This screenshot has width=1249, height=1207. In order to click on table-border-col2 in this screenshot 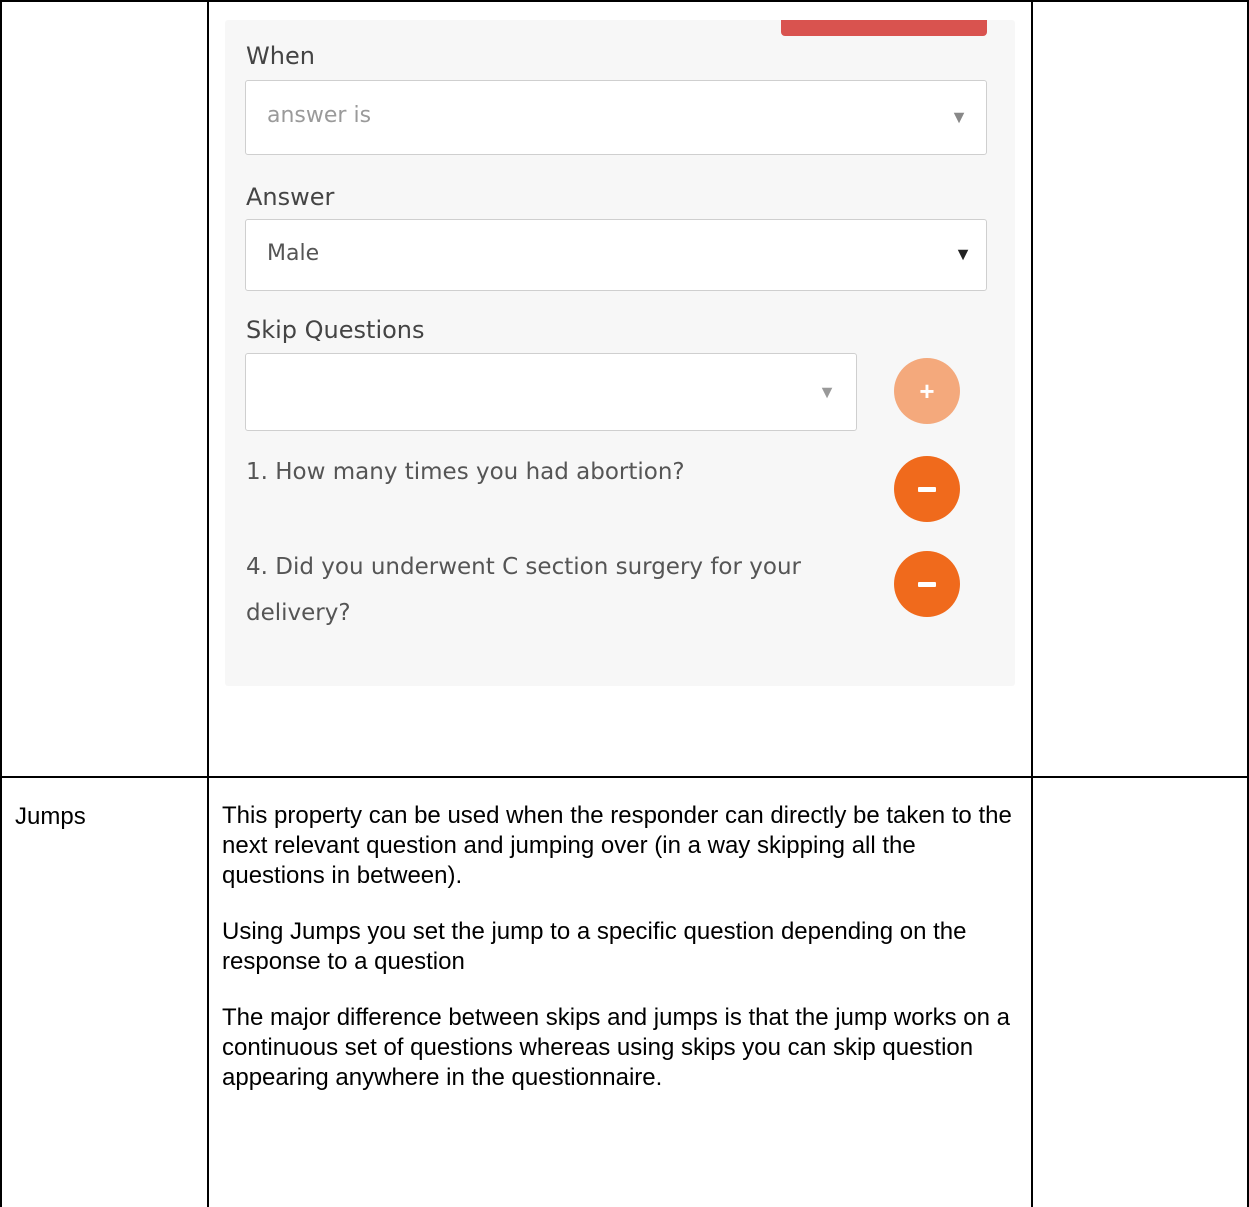, I will do `click(1032, 603)`.